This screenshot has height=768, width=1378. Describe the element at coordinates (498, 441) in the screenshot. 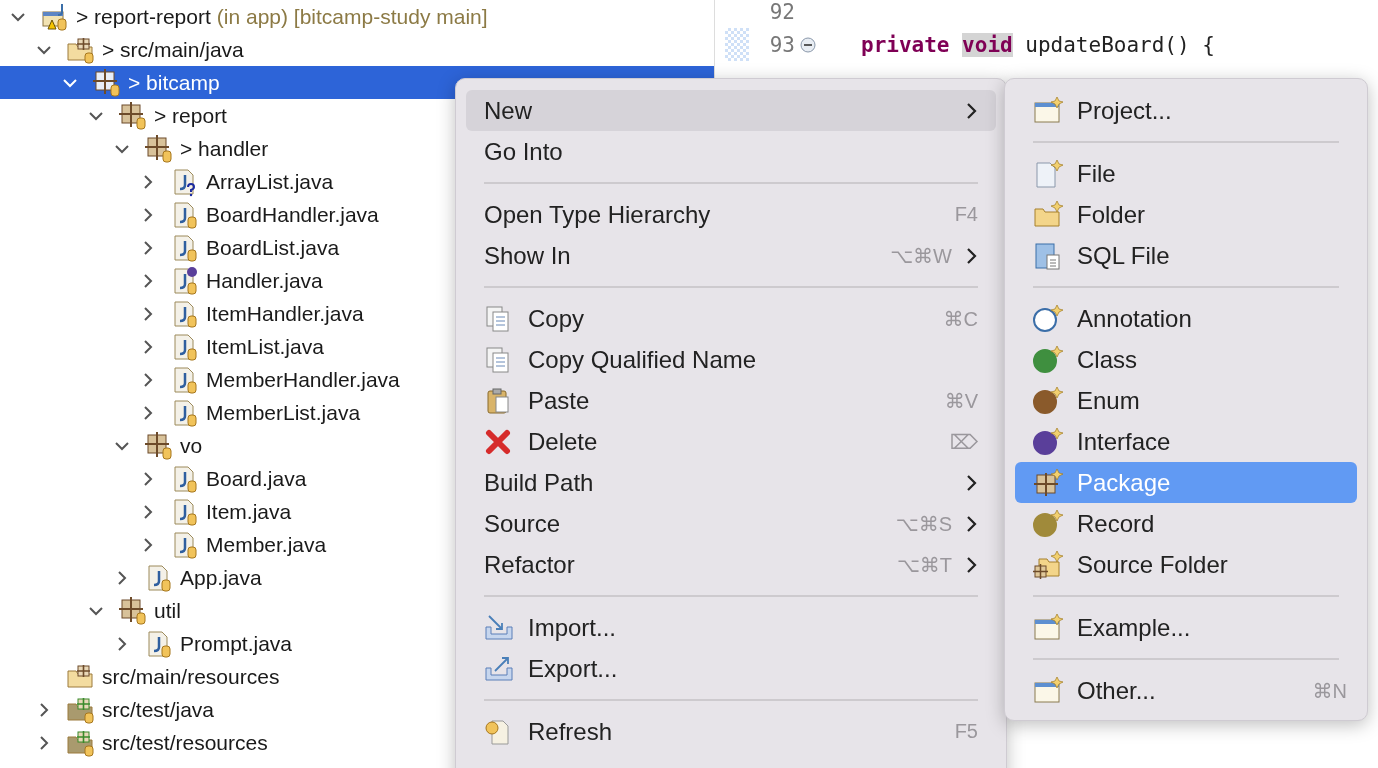

I see `delete-icon` at that location.